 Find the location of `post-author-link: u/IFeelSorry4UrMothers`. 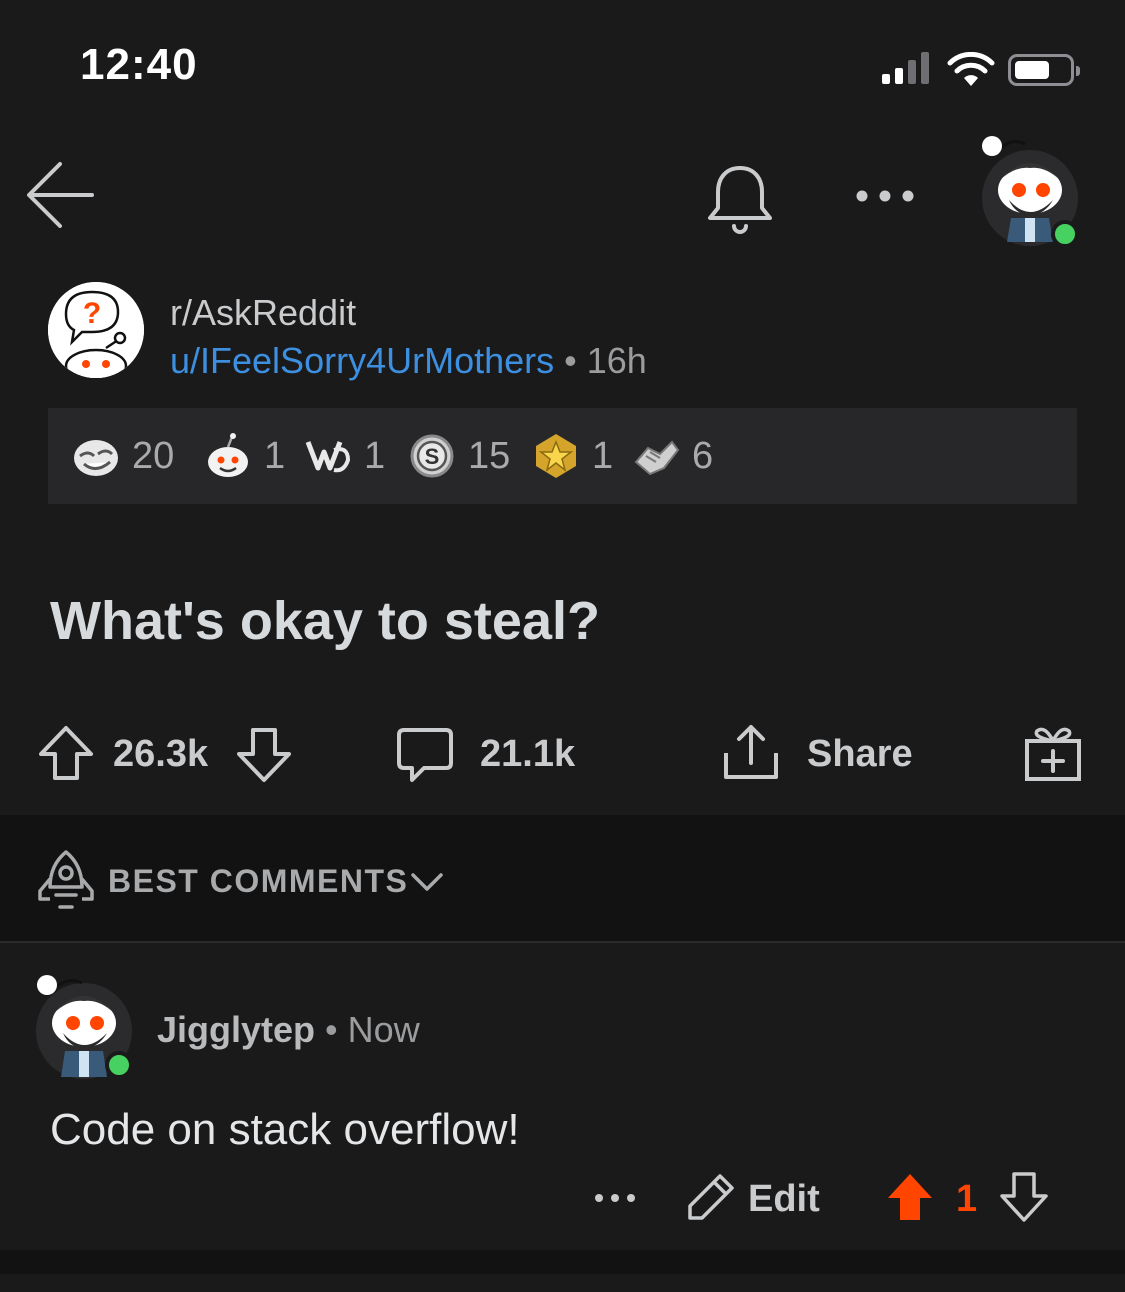

post-author-link: u/IFeelSorry4UrMothers is located at coordinates (362, 360).